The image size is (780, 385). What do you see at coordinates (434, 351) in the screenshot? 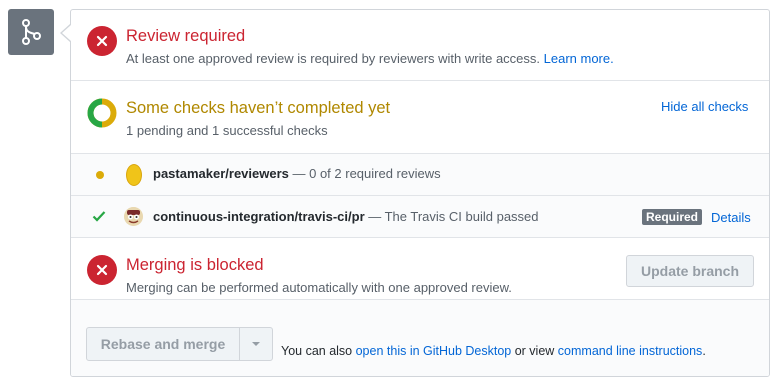
I see `open-desktop-link: open this in GitHub Desktop` at bounding box center [434, 351].